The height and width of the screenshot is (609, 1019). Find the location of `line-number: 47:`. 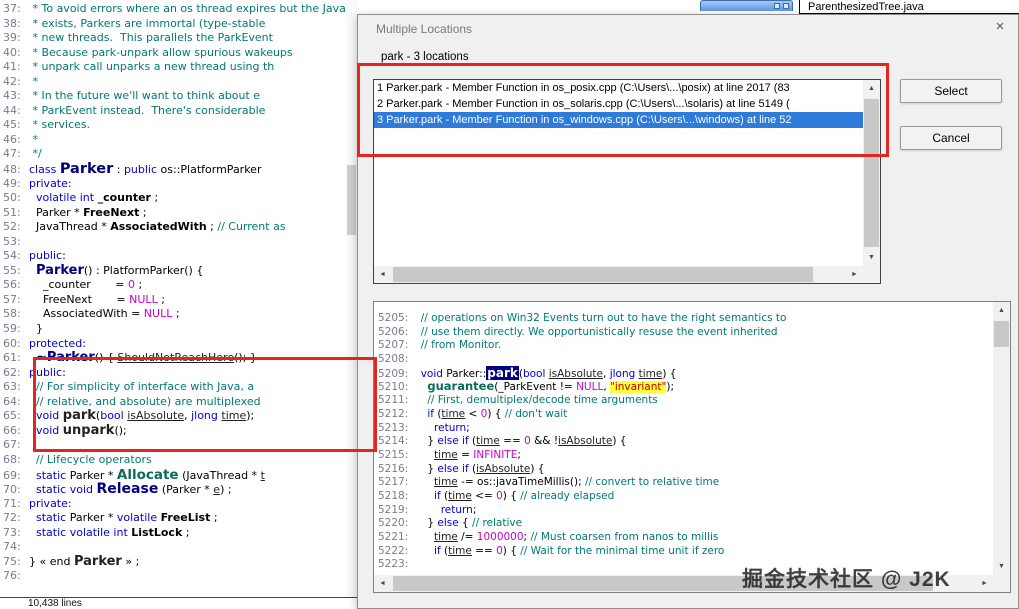

line-number: 47: is located at coordinates (12, 154).